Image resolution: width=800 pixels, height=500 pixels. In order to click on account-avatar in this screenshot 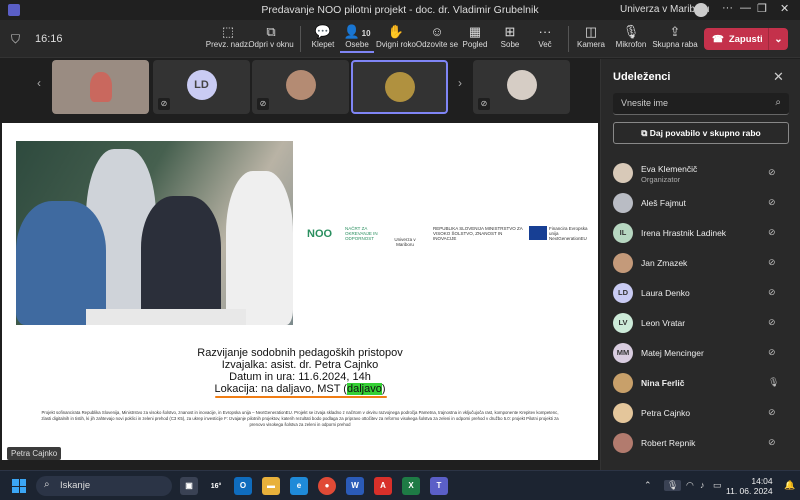, I will do `click(701, 10)`.